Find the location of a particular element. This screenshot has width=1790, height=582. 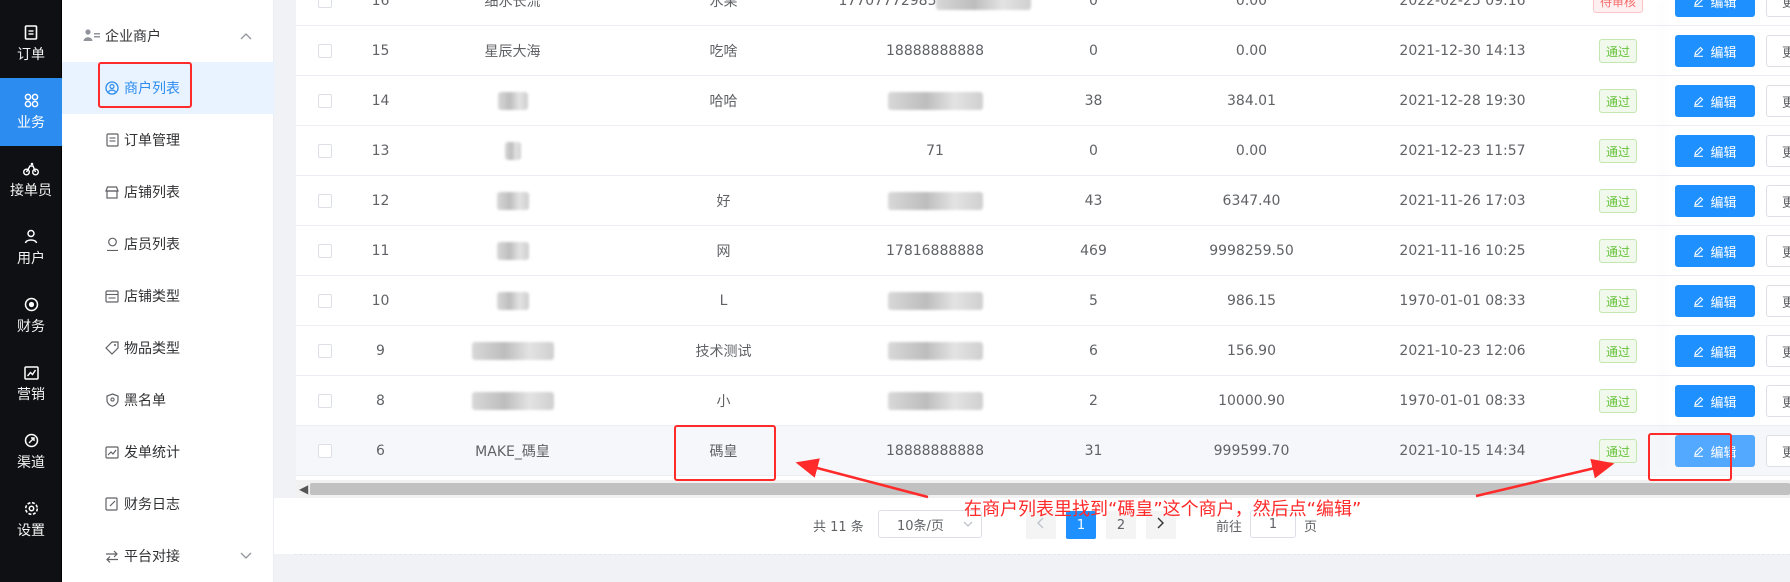

cell-amount: 6347.40 is located at coordinates (1251, 201).